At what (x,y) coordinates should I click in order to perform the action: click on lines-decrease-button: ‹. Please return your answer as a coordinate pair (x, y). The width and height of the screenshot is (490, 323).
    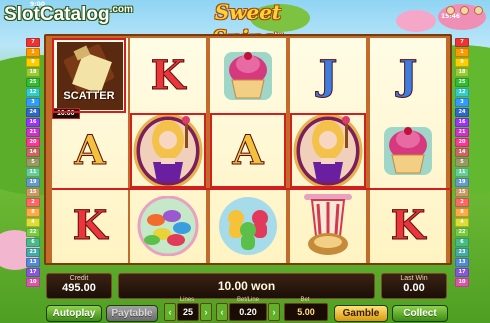
    Looking at the image, I should click on (170, 312).